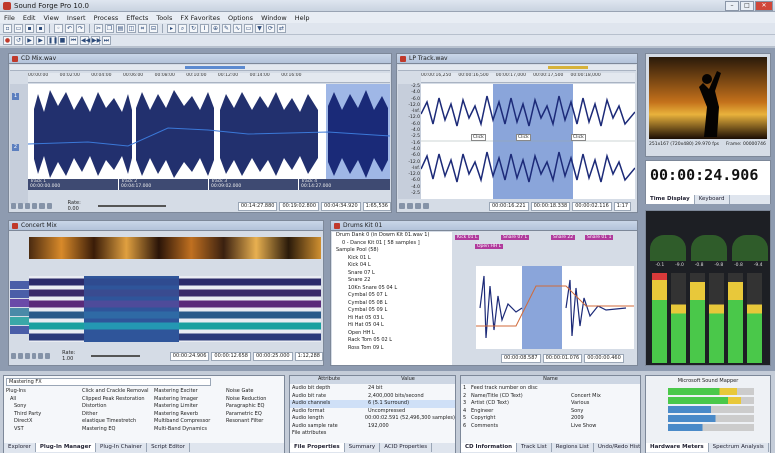 Image resolution: width=775 pixels, height=453 pixels. I want to click on video-thumbnail-strip, so click(175, 248).